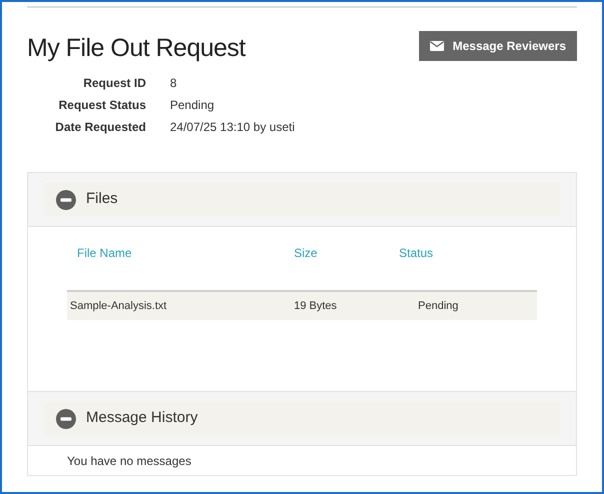  What do you see at coordinates (497, 46) in the screenshot?
I see `message-reviewers-button: Message Reviewers` at bounding box center [497, 46].